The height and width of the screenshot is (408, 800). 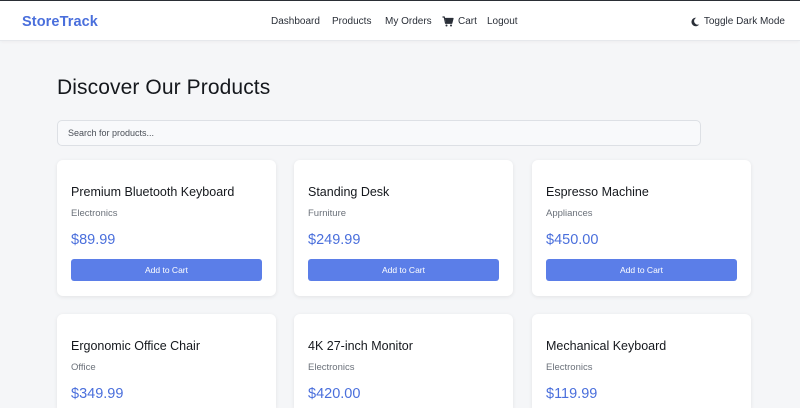 I want to click on nav-link-products: Products, so click(x=351, y=21).